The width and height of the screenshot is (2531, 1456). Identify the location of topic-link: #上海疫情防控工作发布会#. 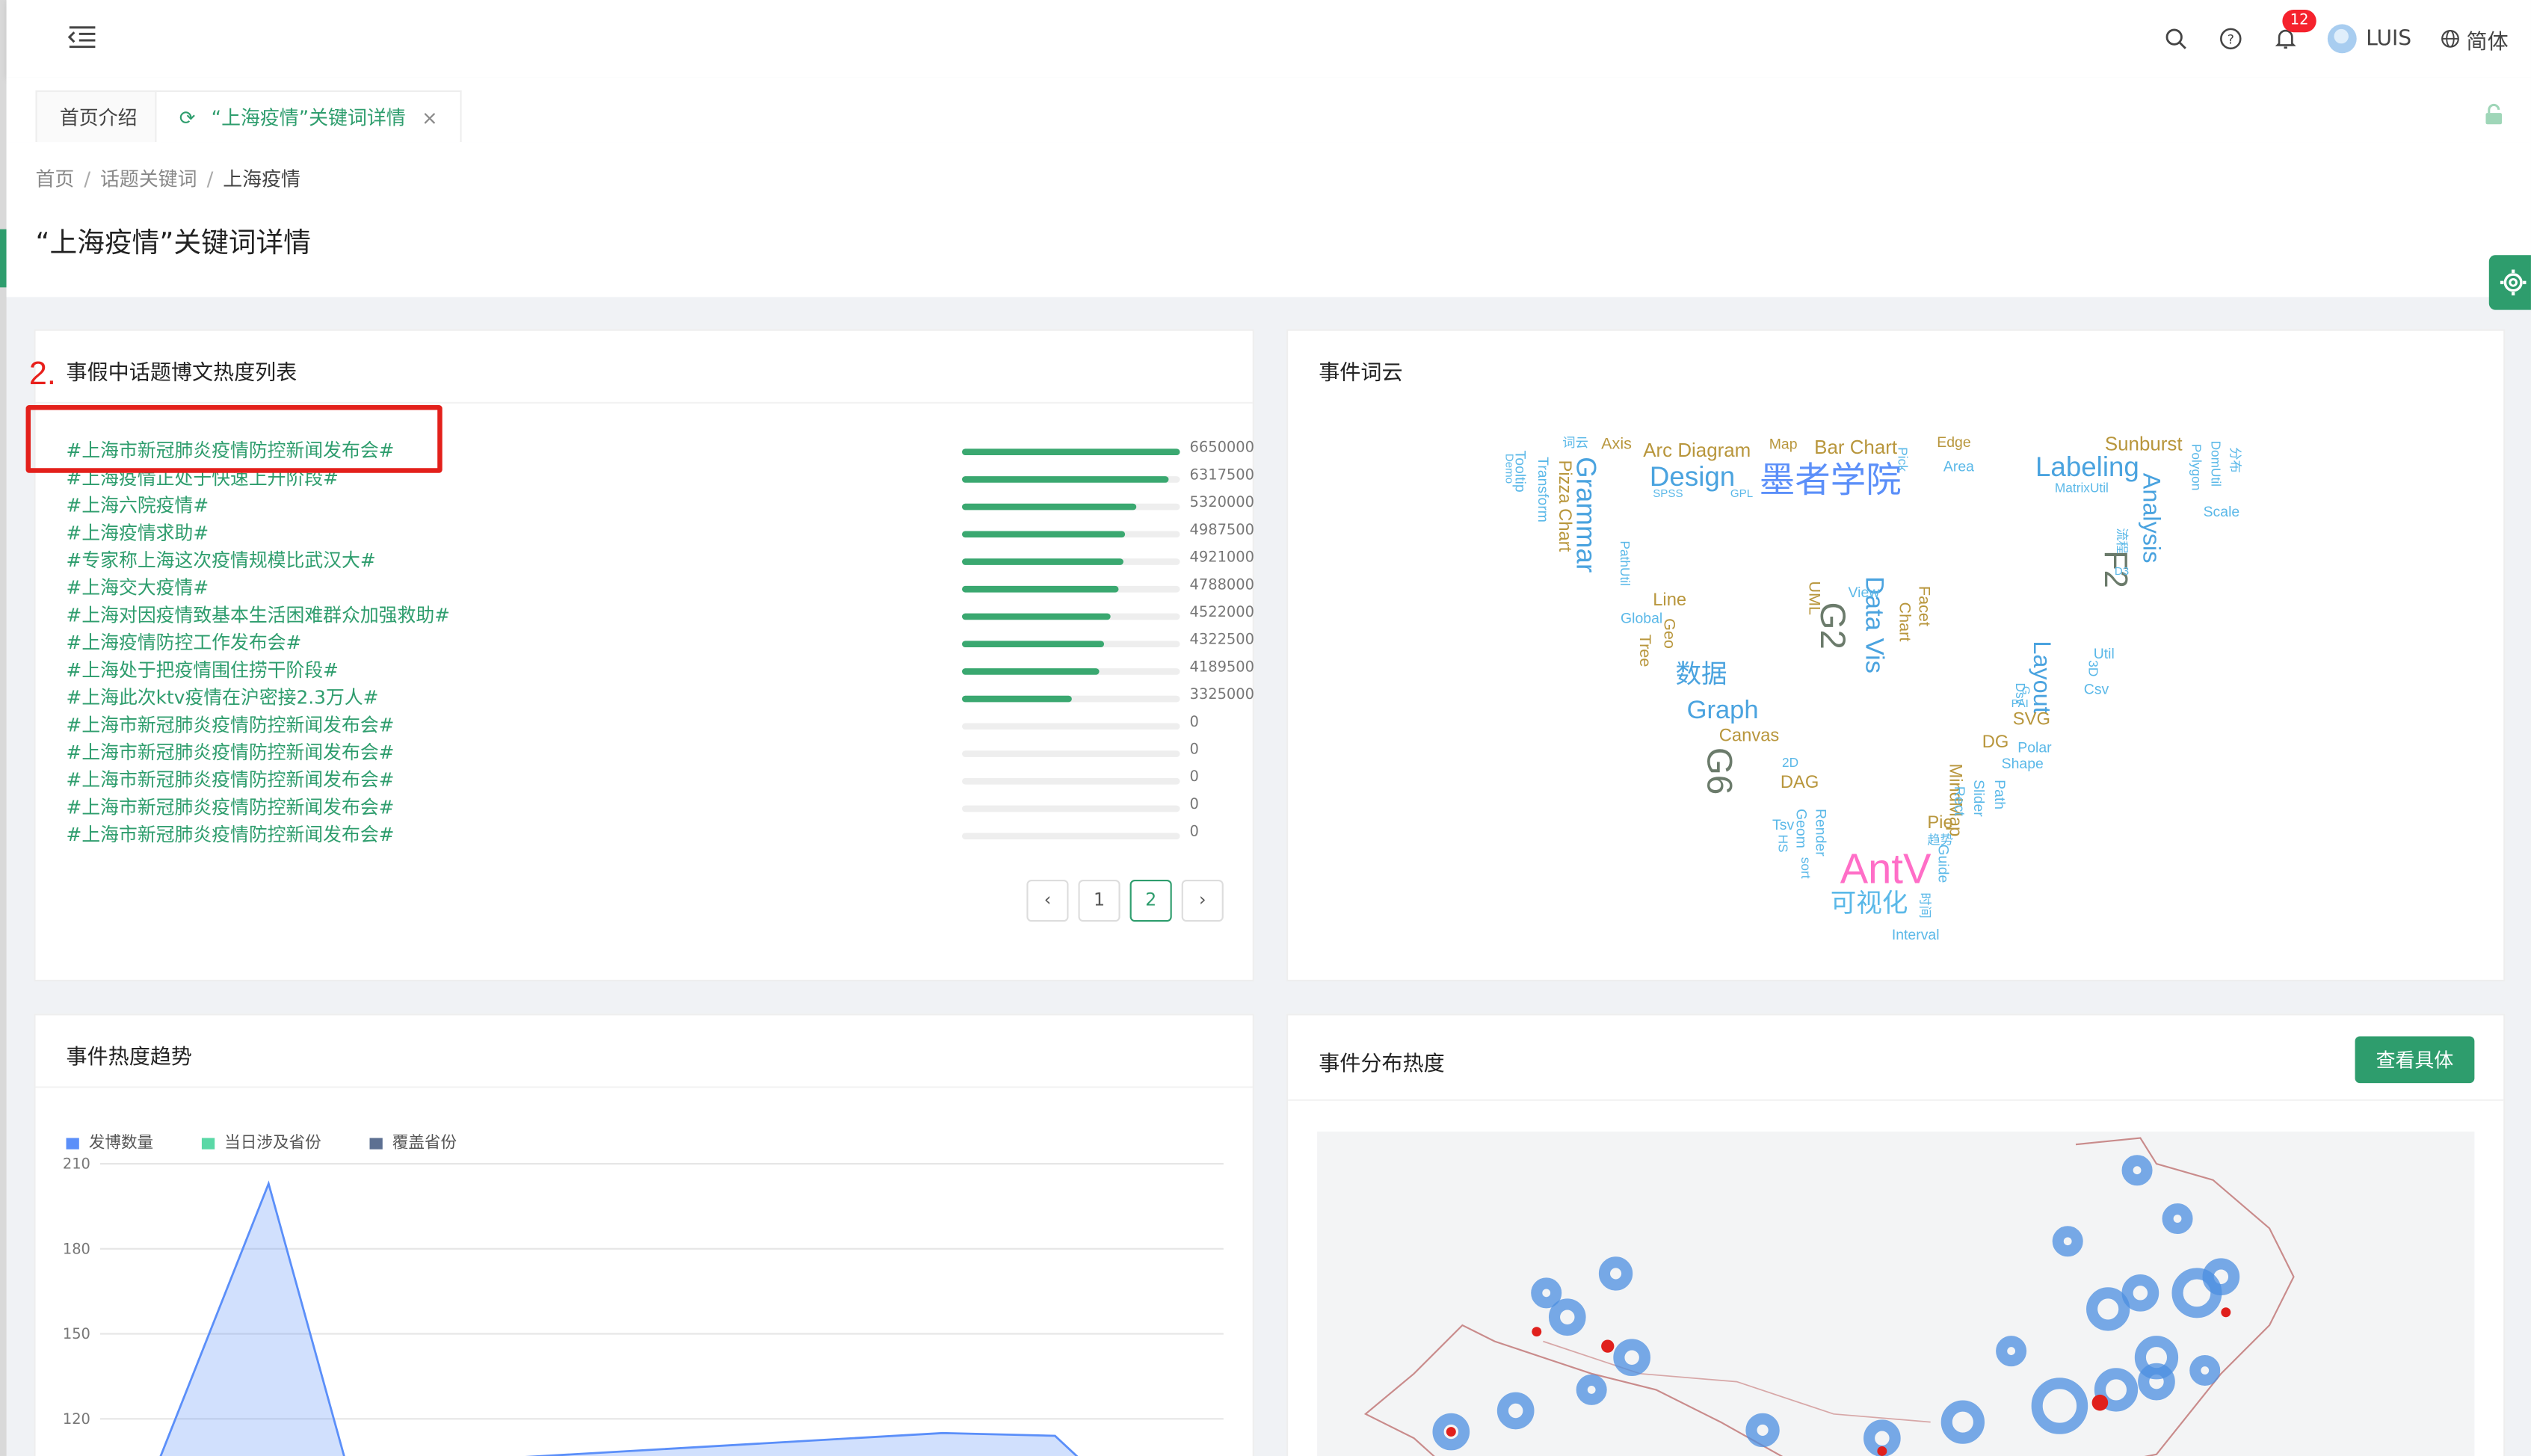
(185, 642).